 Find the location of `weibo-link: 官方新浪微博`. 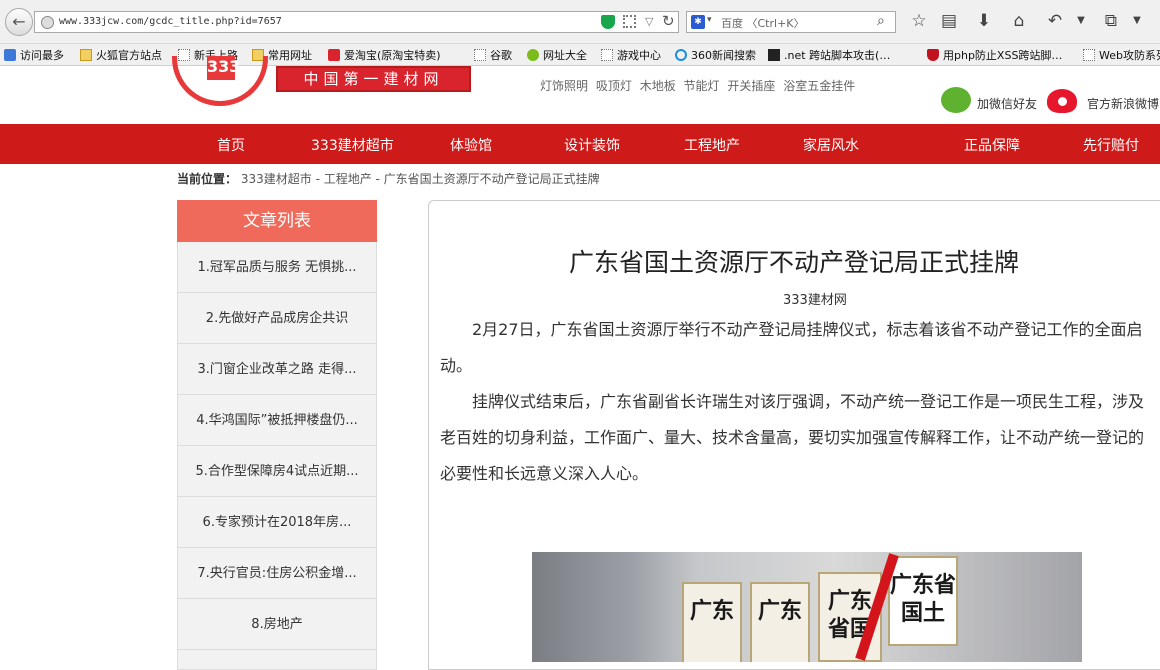

weibo-link: 官方新浪微博 is located at coordinates (1123, 103).